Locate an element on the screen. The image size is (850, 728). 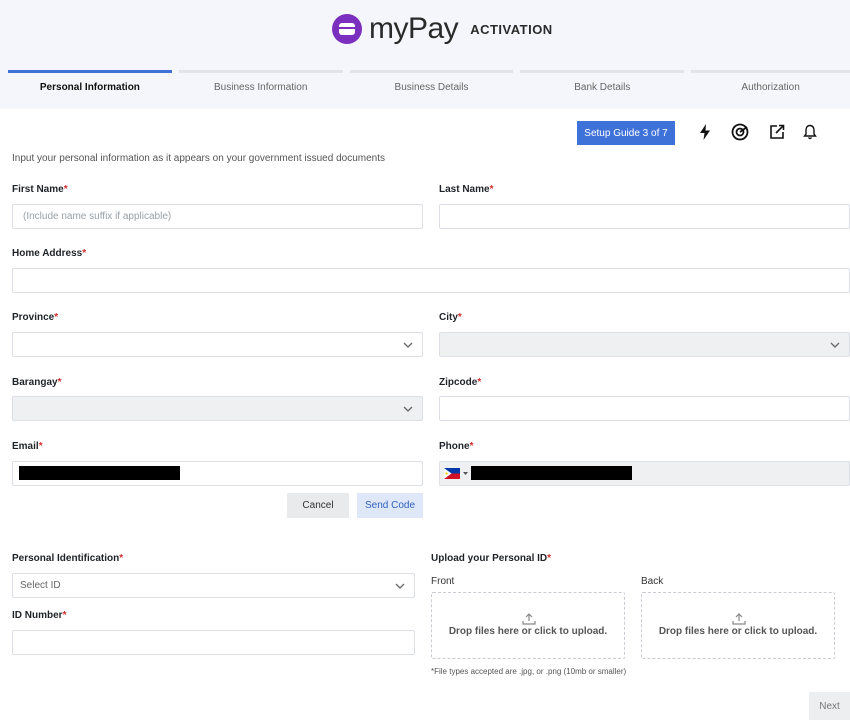
bell-icon is located at coordinates (810, 132).